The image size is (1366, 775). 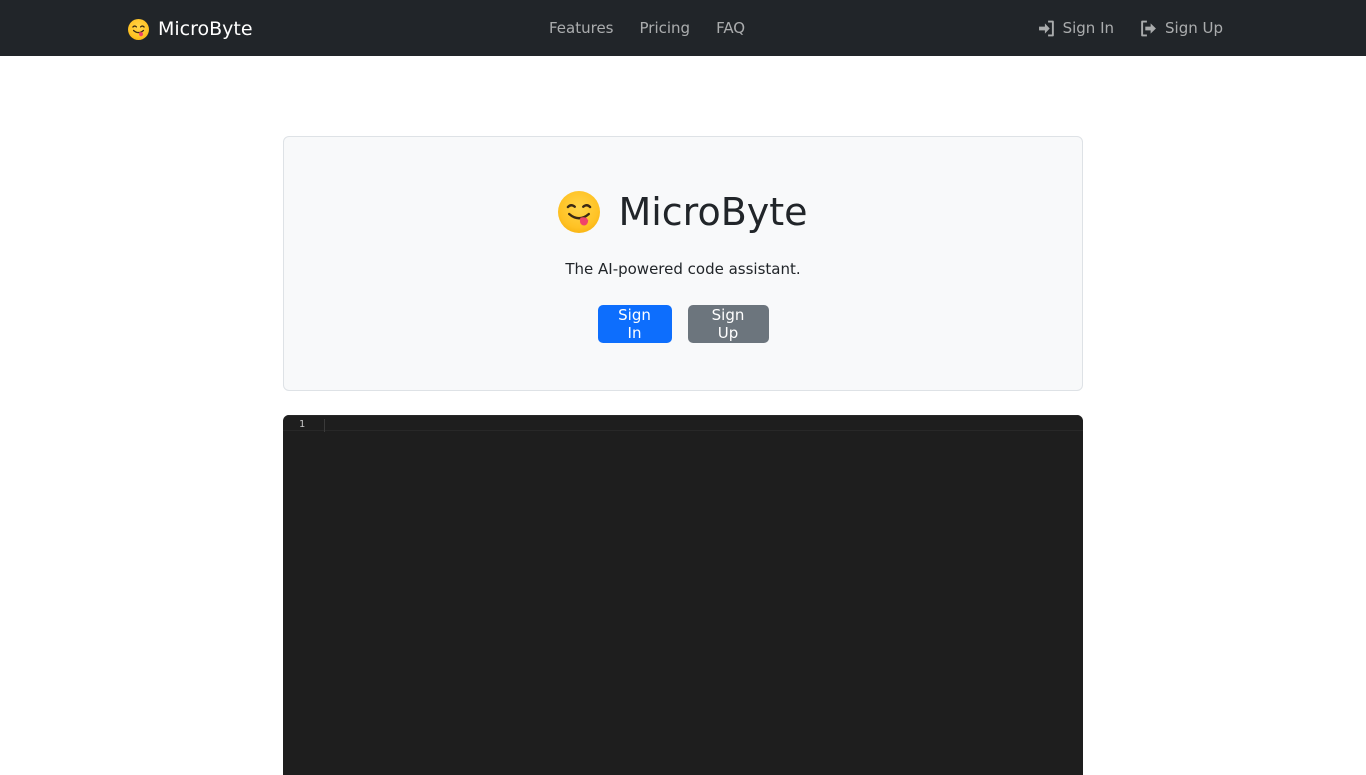 I want to click on sign-in-icon, so click(x=1046, y=28).